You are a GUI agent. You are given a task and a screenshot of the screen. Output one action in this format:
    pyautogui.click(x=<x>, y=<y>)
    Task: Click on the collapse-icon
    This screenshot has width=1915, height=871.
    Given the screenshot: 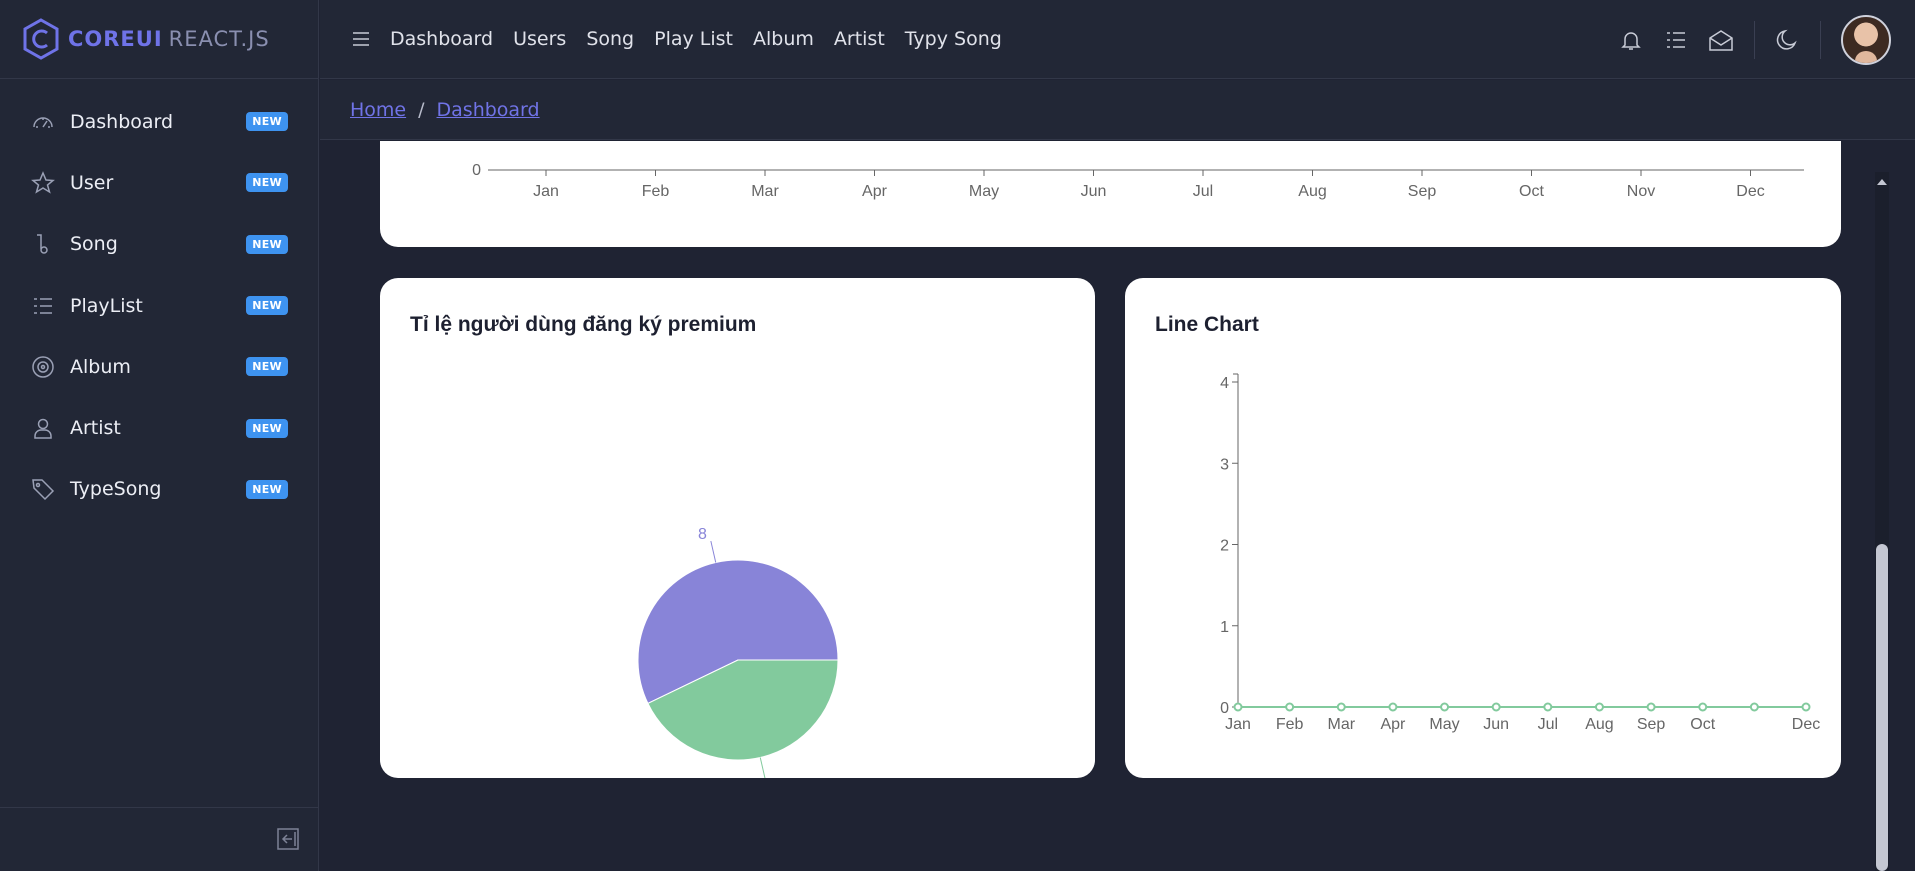 What is the action you would take?
    pyautogui.click(x=288, y=839)
    